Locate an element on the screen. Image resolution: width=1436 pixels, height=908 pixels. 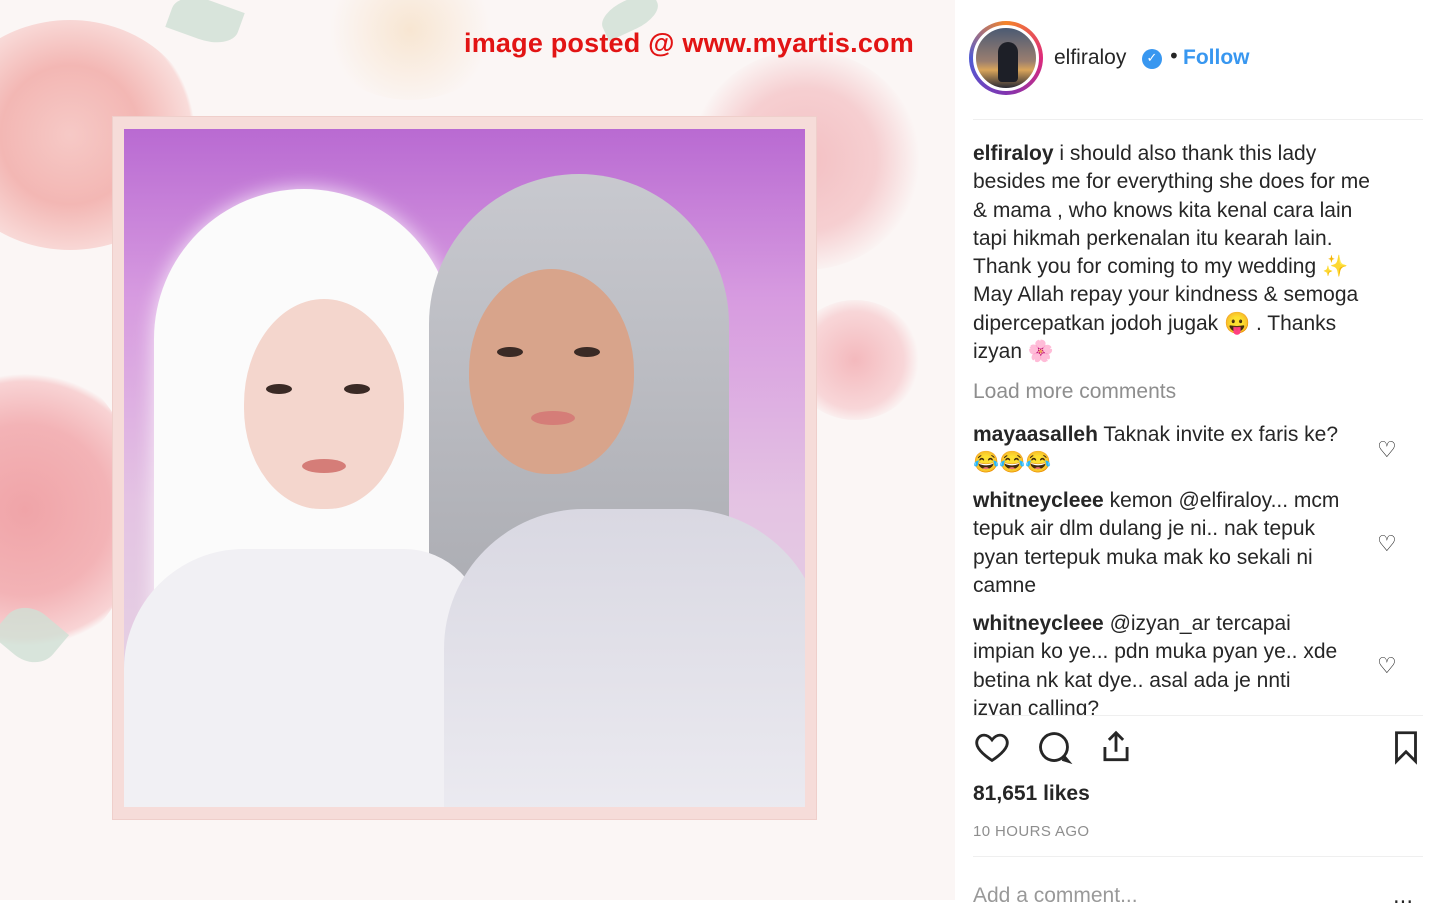
comment-username: mayaasalleh is located at coordinates (1035, 434).